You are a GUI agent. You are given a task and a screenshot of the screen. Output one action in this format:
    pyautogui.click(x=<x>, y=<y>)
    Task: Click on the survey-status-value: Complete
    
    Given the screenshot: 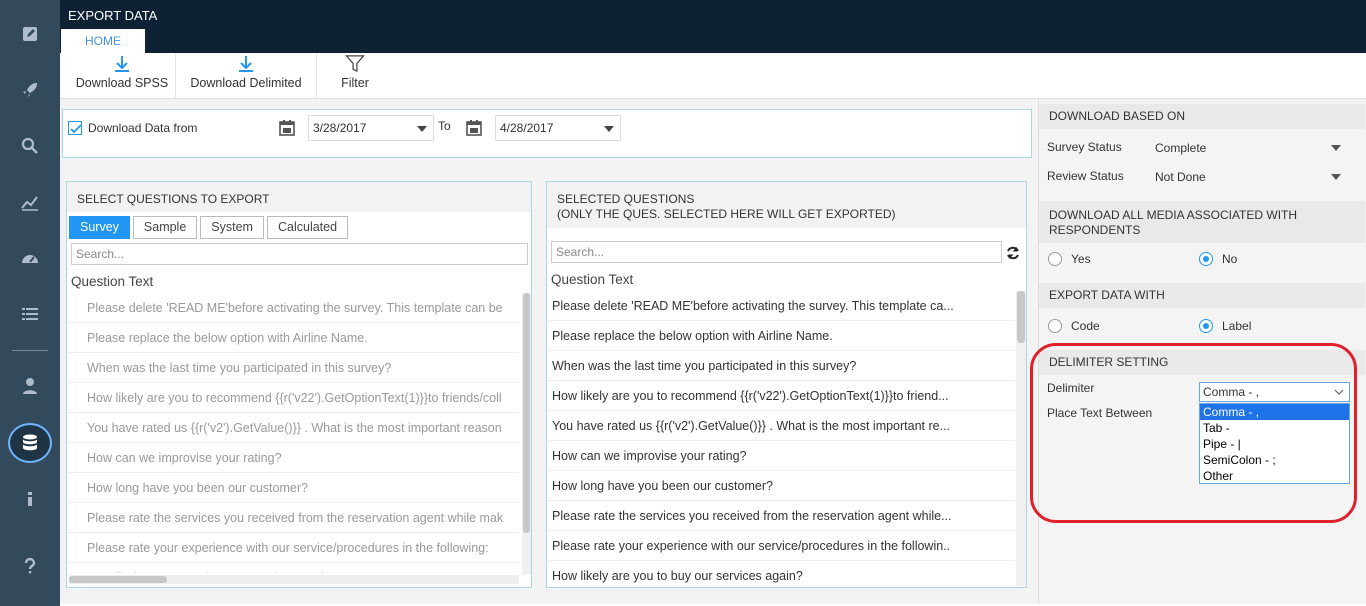 What is the action you would take?
    pyautogui.click(x=1181, y=148)
    